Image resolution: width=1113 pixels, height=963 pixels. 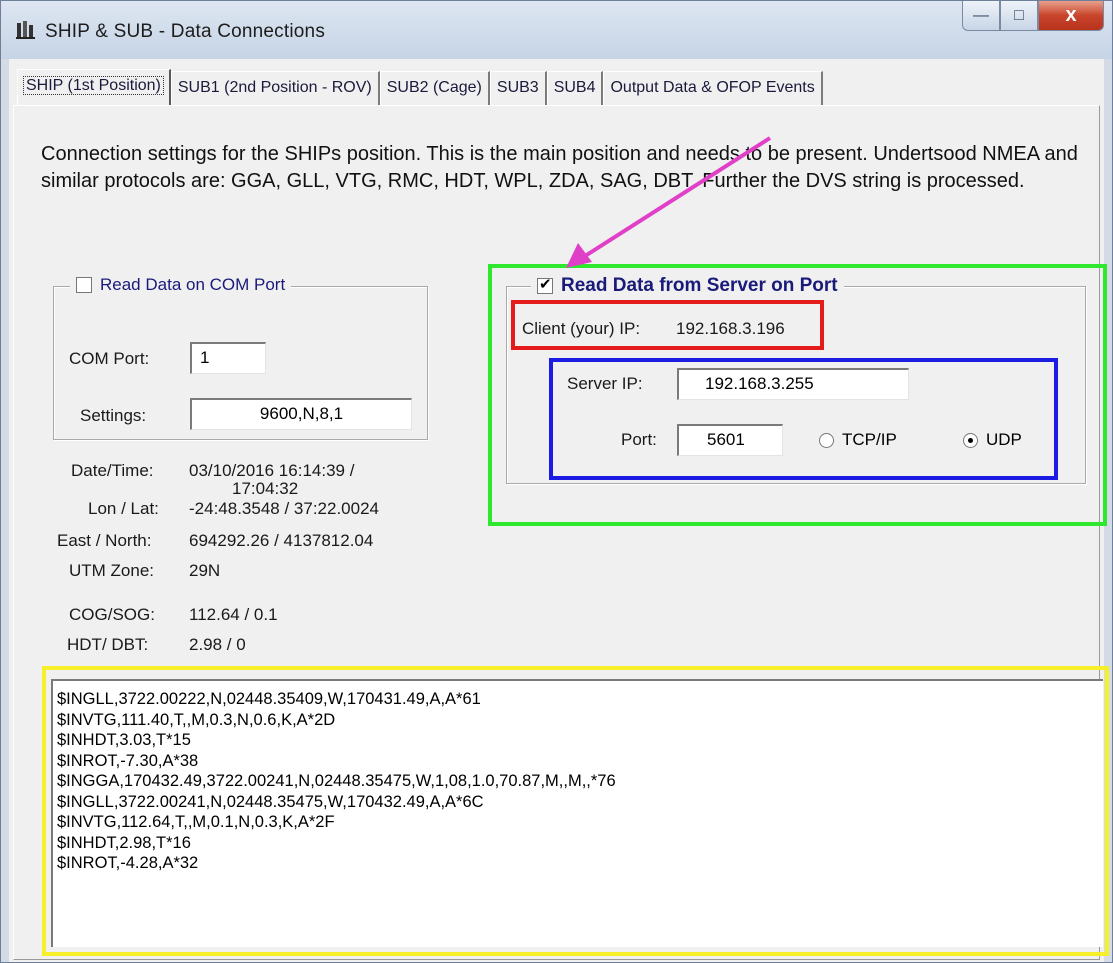 I want to click on minimize-icon: —, so click(x=981, y=15).